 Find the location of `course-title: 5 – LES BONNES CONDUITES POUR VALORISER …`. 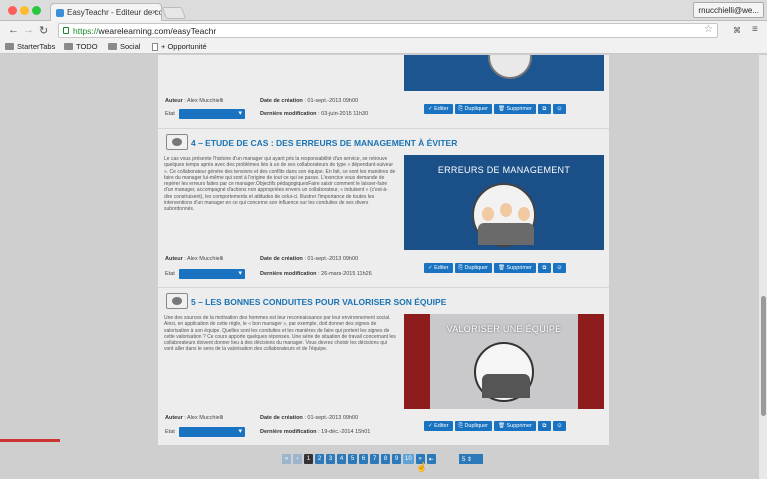

course-title: 5 – LES BONNES CONDUITES POUR VALORISER … is located at coordinates (318, 302).